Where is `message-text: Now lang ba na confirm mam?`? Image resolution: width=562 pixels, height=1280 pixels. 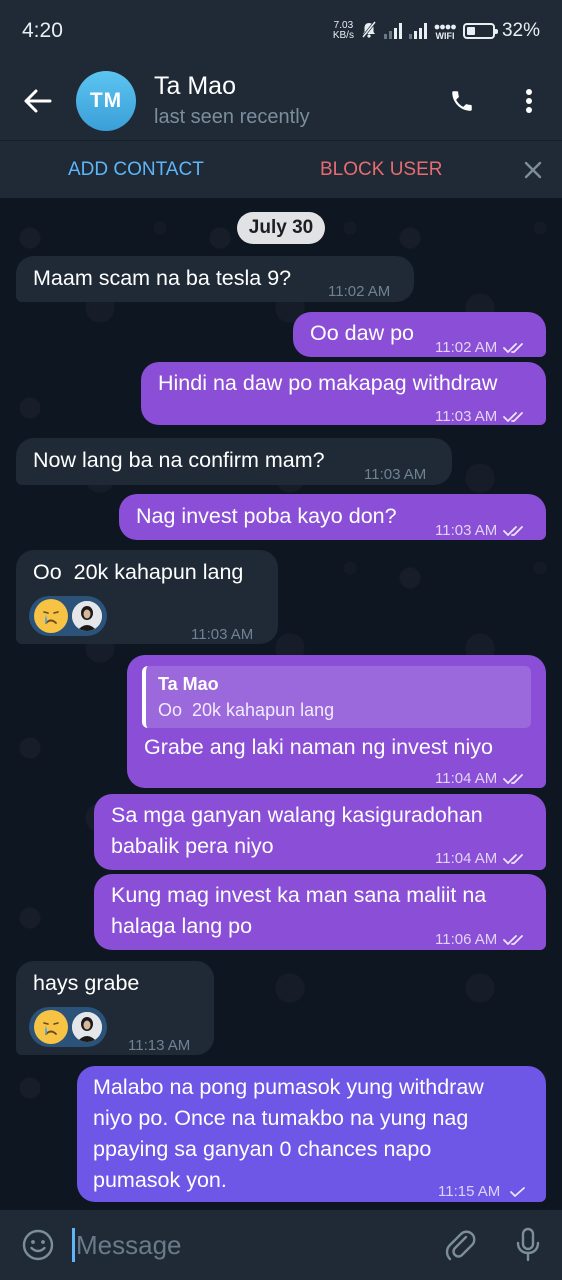 message-text: Now lang ba na confirm mam? is located at coordinates (179, 460).